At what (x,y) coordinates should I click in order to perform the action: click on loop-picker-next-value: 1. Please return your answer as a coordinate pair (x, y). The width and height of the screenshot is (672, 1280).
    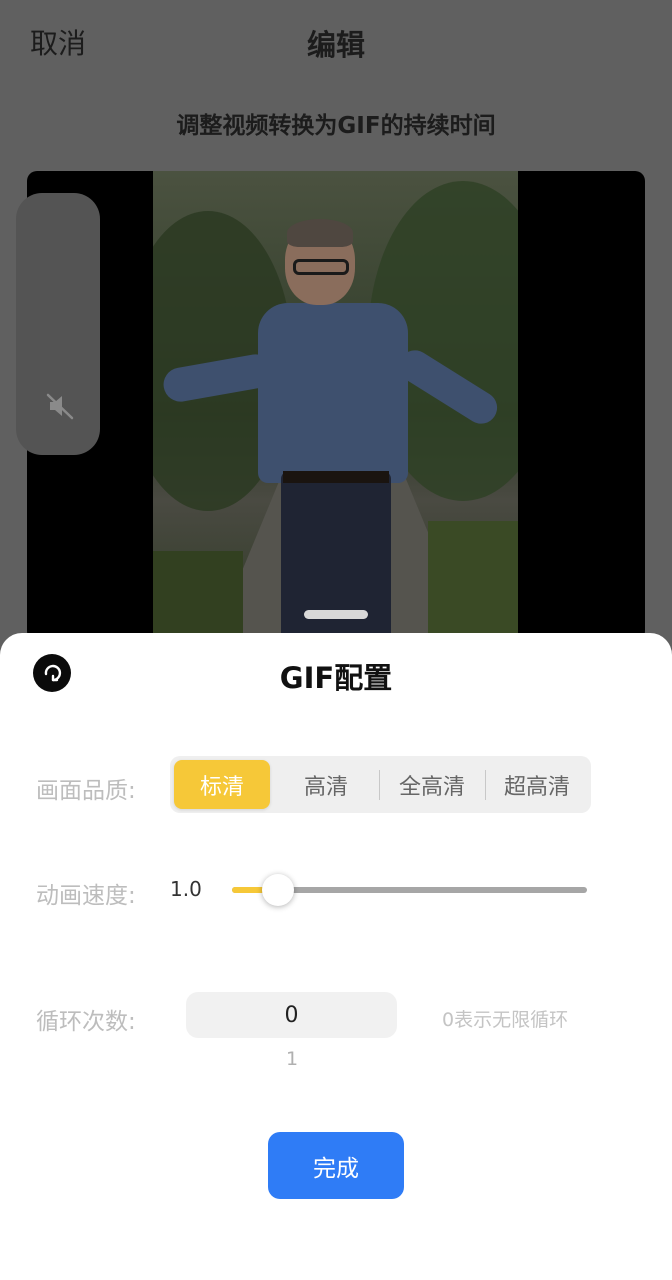
    Looking at the image, I should click on (292, 1059).